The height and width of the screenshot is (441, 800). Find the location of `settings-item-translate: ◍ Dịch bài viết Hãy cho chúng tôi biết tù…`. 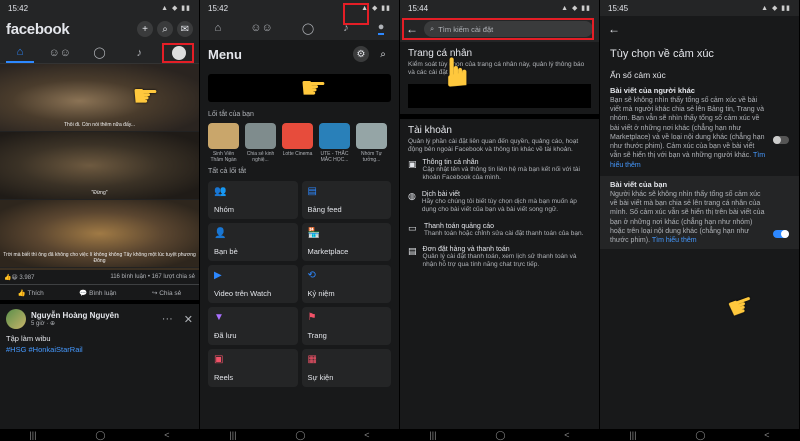

settings-item-translate: ◍ Dịch bài viết Hãy cho chúng tôi biết tù… is located at coordinates (499, 203).